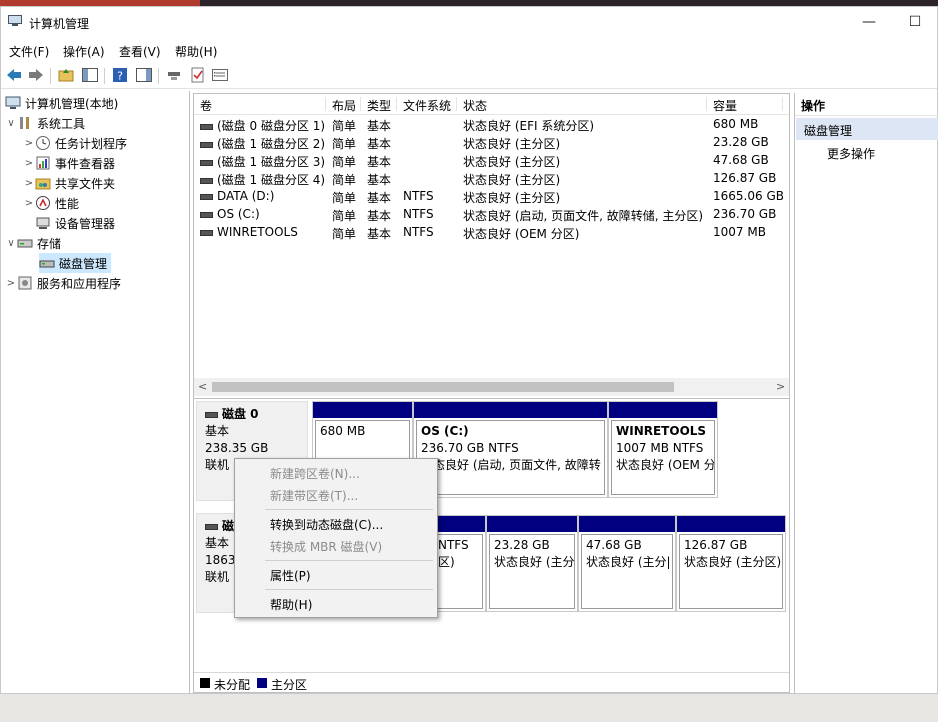  I want to click on partition-name: WINRETOOLS, so click(661, 431).